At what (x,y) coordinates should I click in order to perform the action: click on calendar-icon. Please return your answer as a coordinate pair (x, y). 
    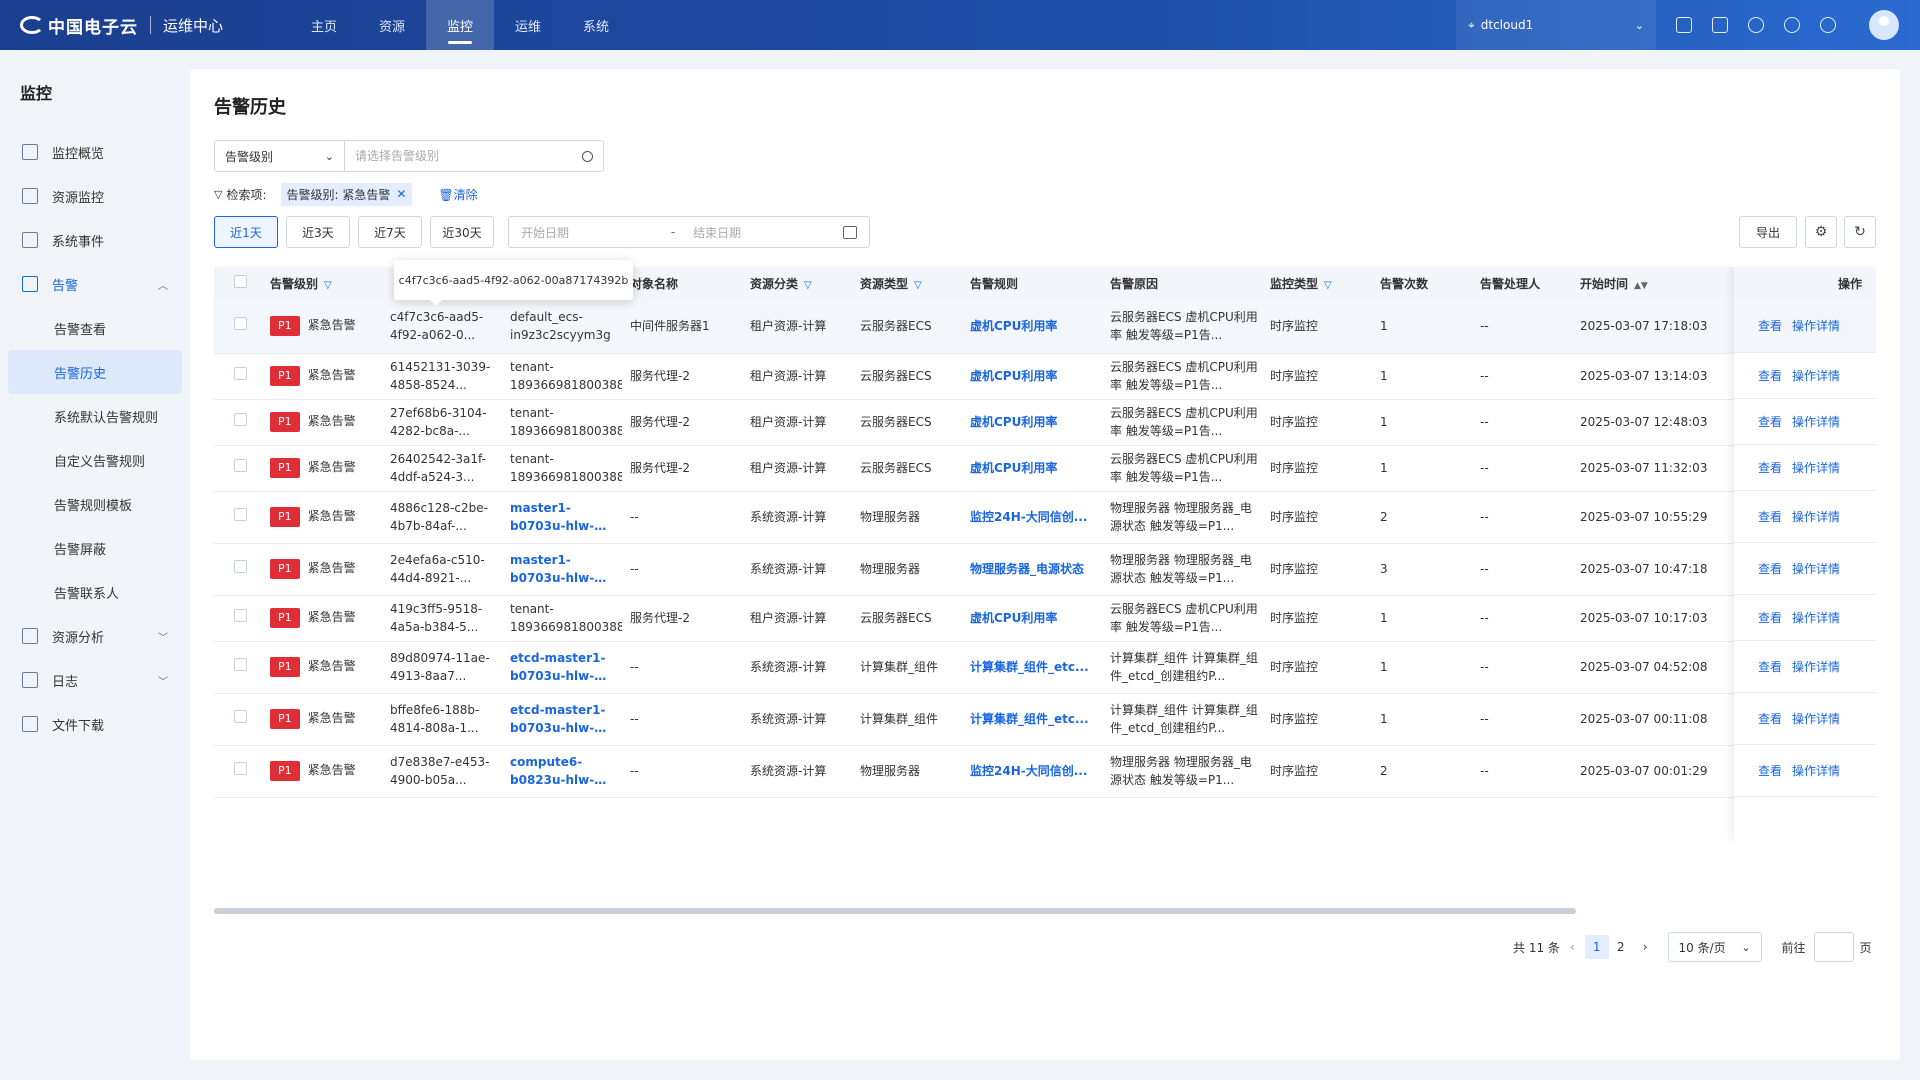
    Looking at the image, I should click on (850, 232).